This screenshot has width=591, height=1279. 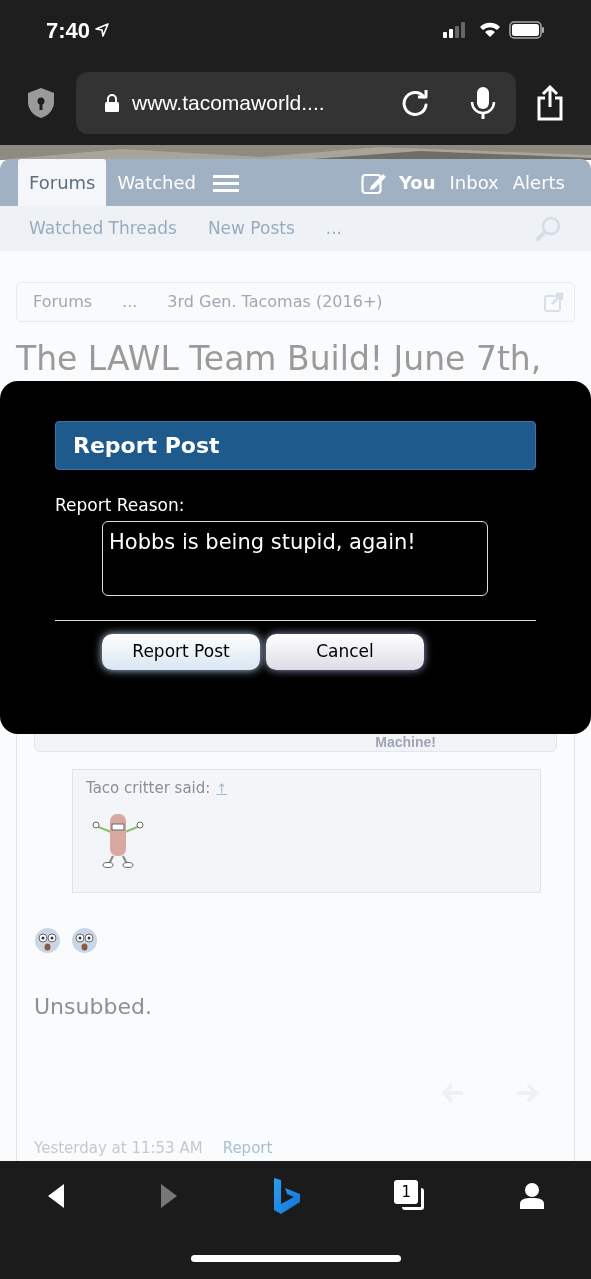 What do you see at coordinates (455, 30) in the screenshot?
I see `signal-icon` at bounding box center [455, 30].